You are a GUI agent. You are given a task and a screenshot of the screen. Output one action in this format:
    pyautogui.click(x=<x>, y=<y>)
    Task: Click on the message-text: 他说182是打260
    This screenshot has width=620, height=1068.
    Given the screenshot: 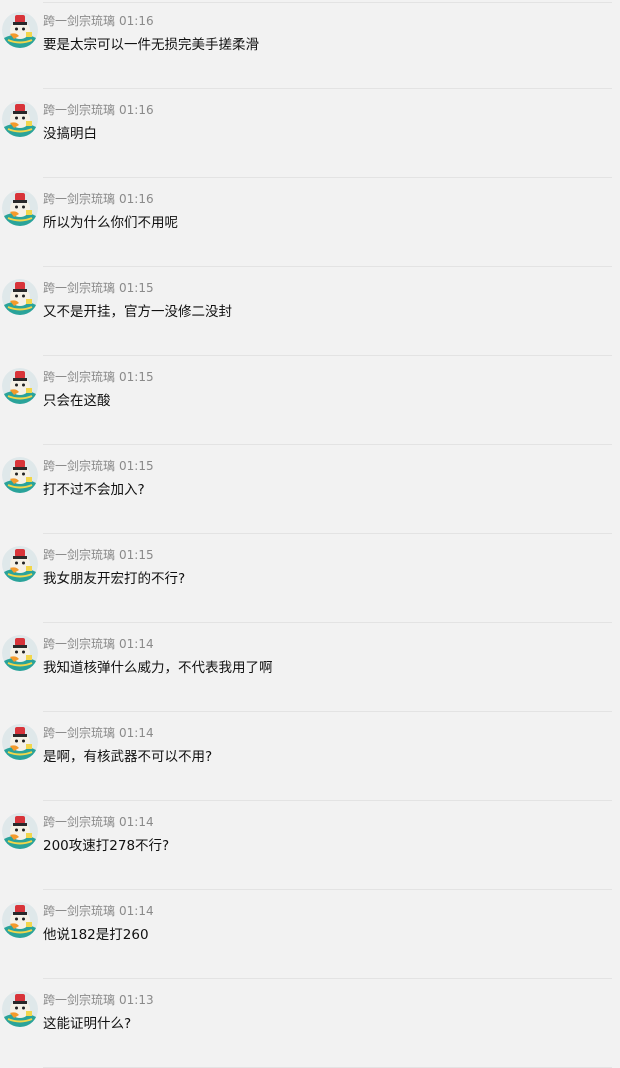 What is the action you would take?
    pyautogui.click(x=96, y=935)
    